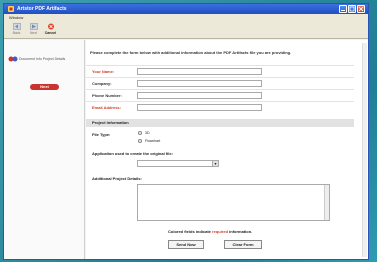  Describe the element at coordinates (140, 141) in the screenshot. I see `radio-flowchart` at that location.